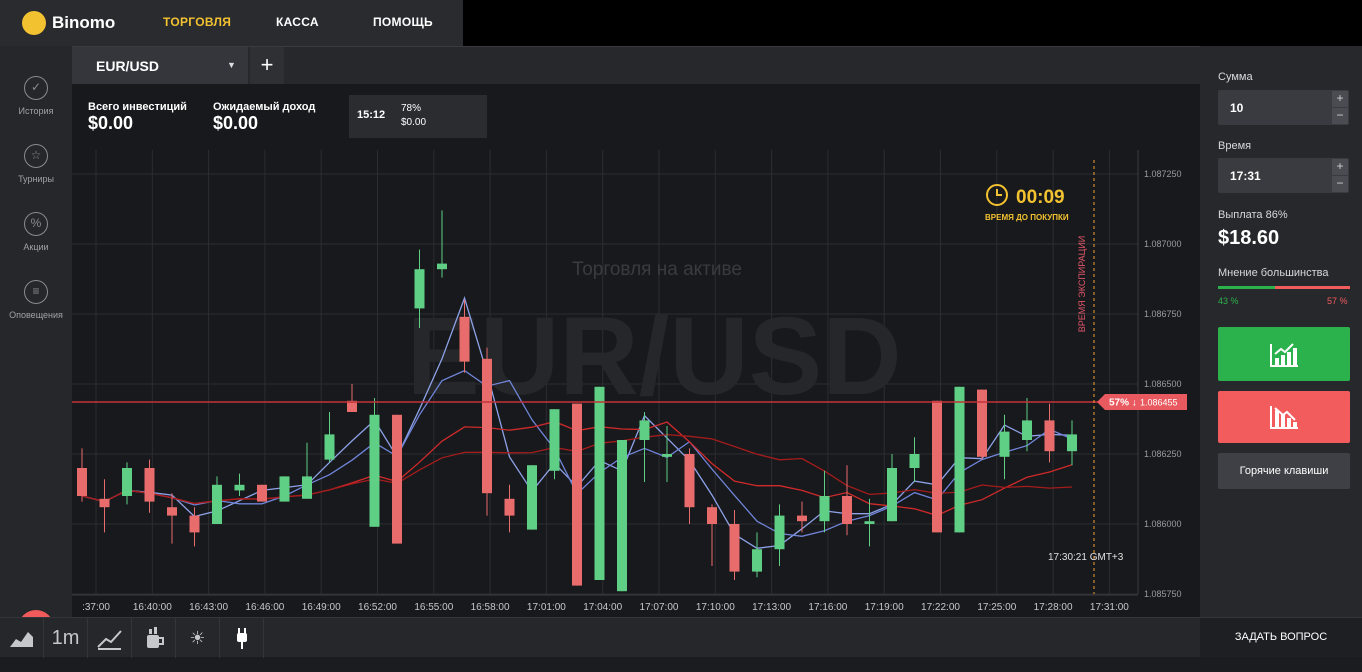 The height and width of the screenshot is (672, 1362). I want to click on timer-value: 00:09, so click(1040, 197).